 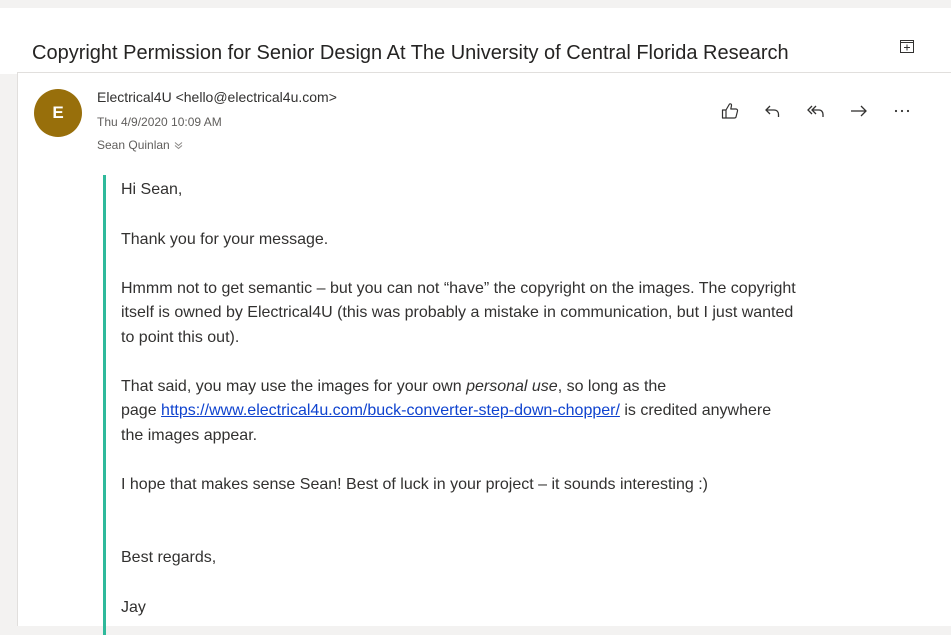 I want to click on like-button, so click(x=730, y=111).